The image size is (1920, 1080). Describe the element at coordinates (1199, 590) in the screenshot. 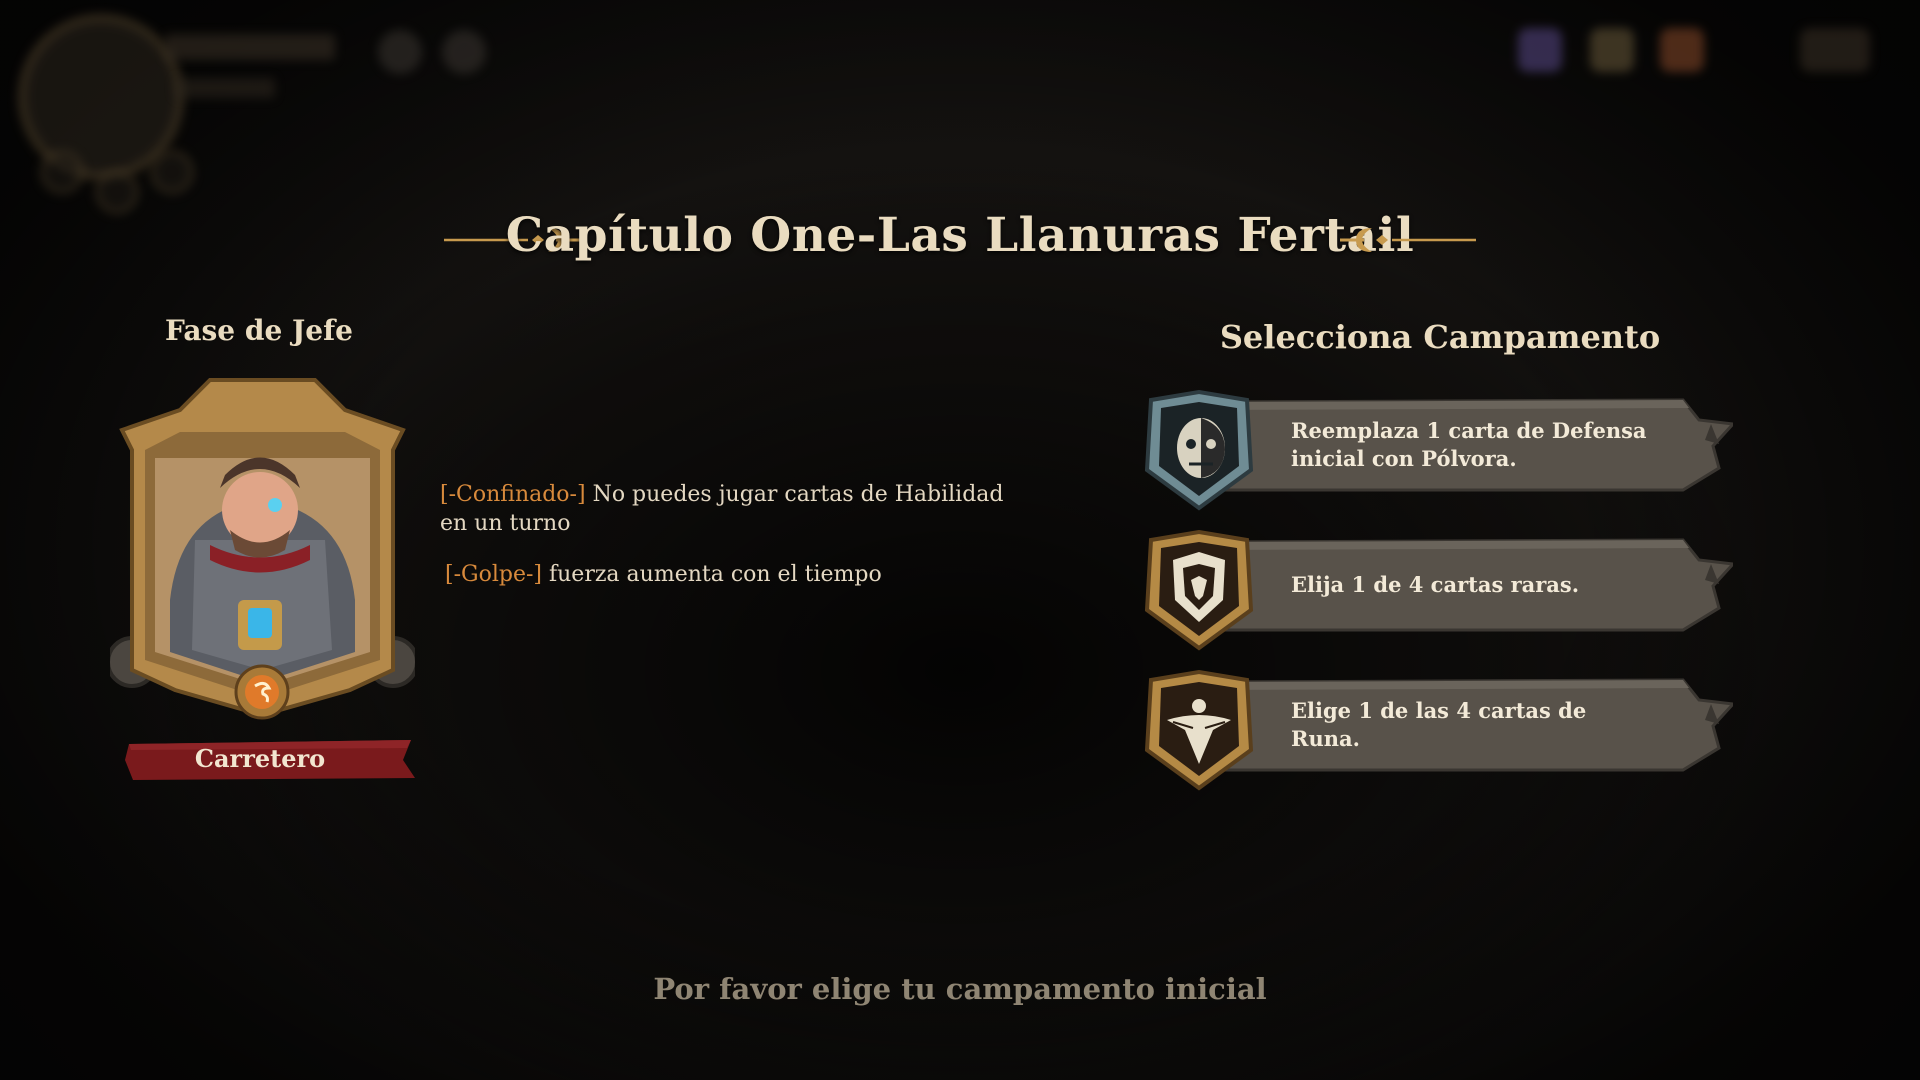

I see `lion-crest-icon` at that location.